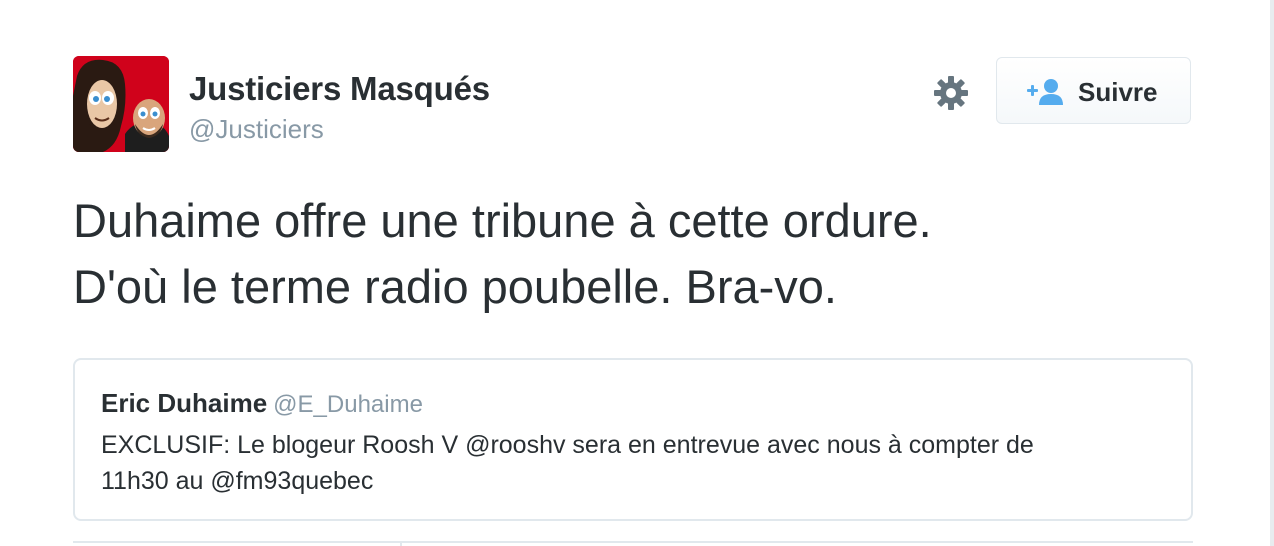  I want to click on tweet-divider, so click(633, 542).